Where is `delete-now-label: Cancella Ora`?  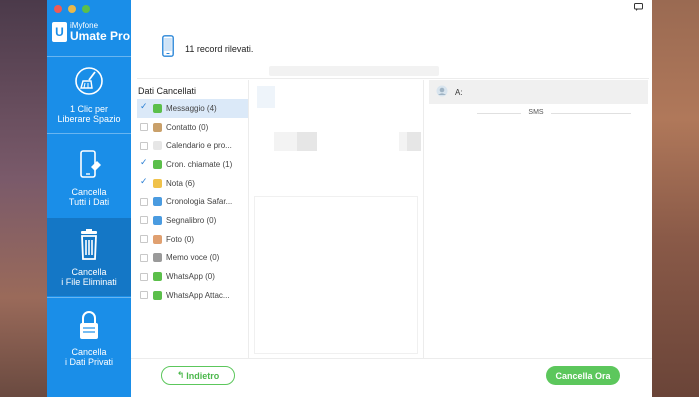
delete-now-label: Cancella Ora is located at coordinates (583, 375).